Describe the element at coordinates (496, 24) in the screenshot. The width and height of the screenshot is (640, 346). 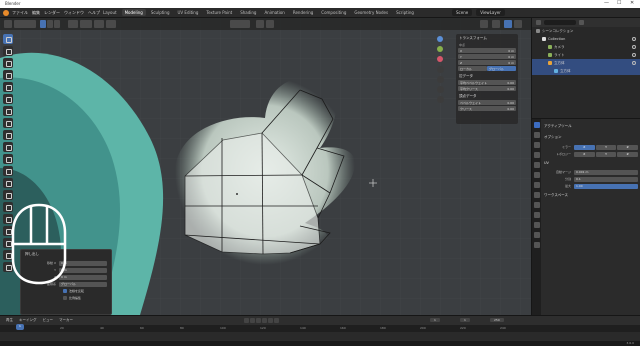
I see `xray-toggle` at that location.